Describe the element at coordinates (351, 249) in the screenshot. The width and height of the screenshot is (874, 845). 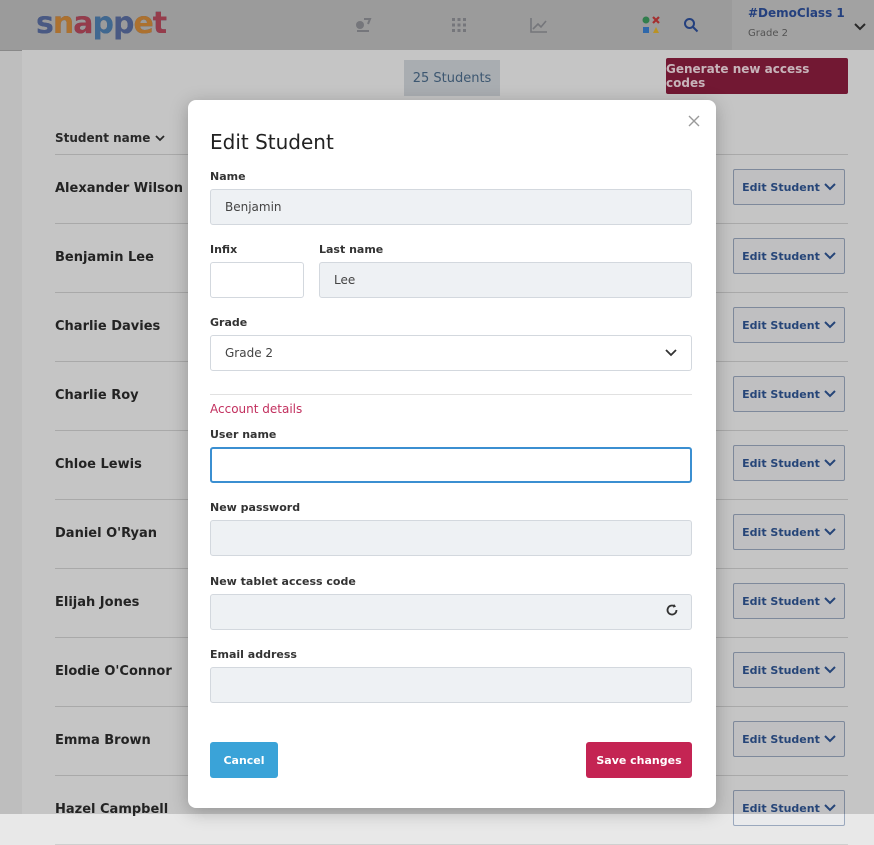
I see `last-name-label: Last name` at that location.